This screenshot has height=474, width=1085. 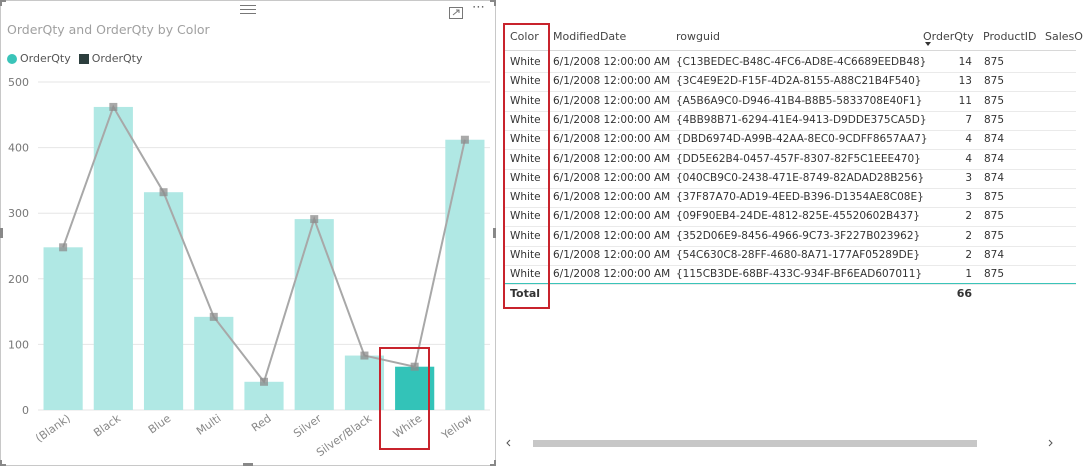 I want to click on cell-orderqty: 13, so click(x=965, y=81).